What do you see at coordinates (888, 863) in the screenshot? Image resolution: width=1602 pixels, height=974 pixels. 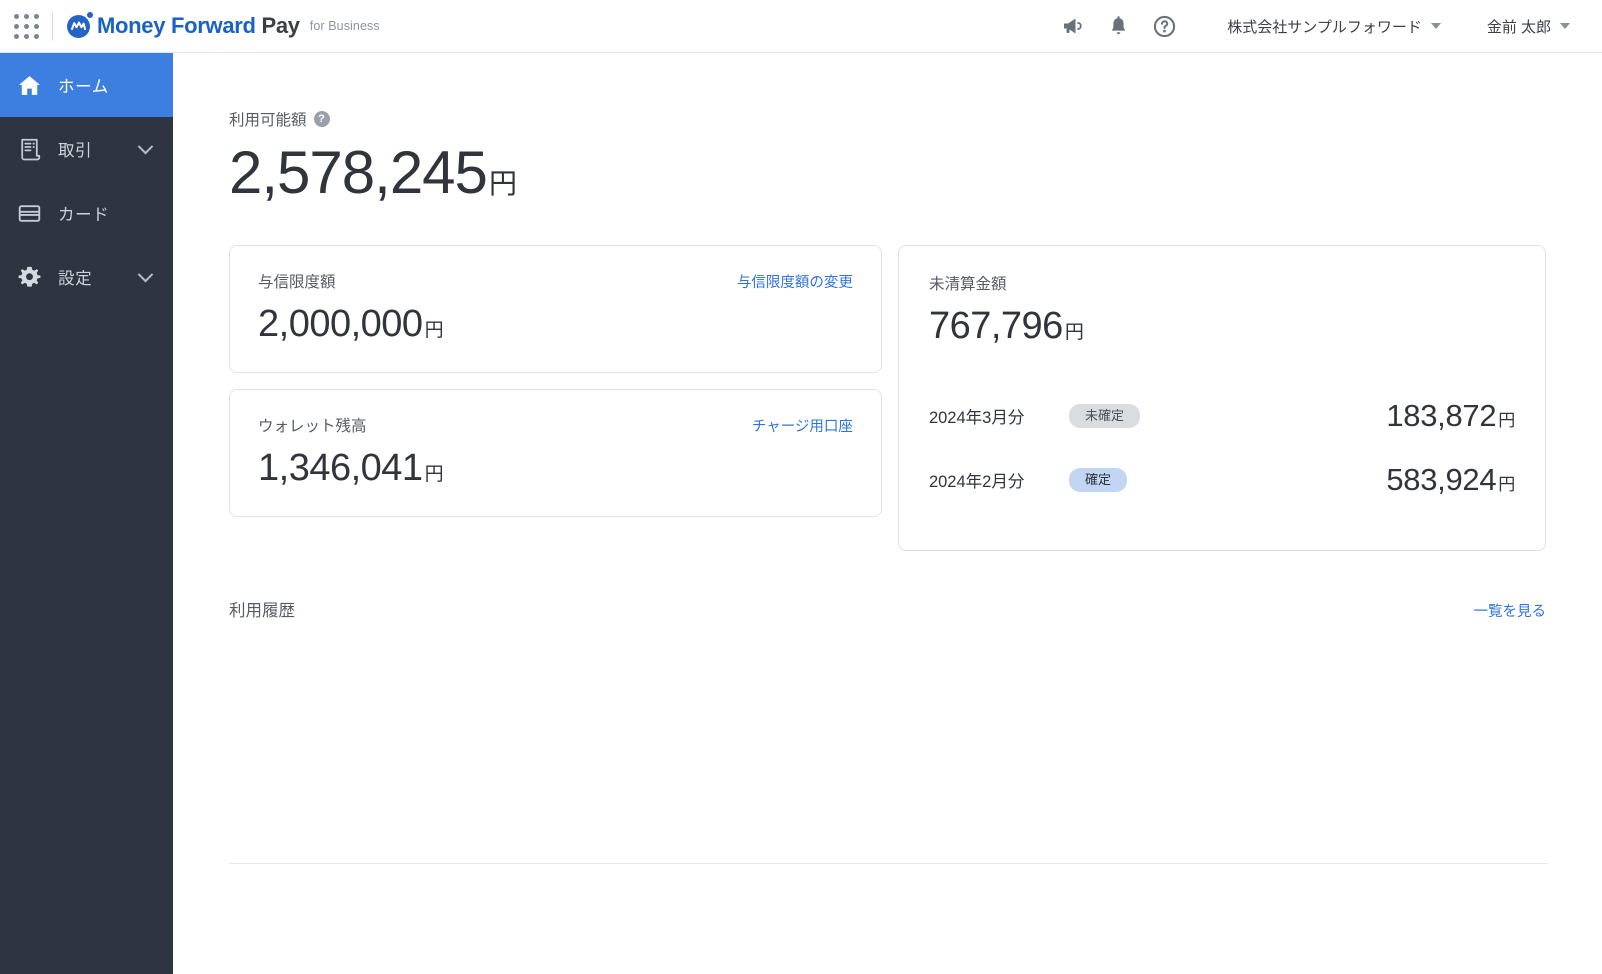 I see `chart-baseline` at bounding box center [888, 863].